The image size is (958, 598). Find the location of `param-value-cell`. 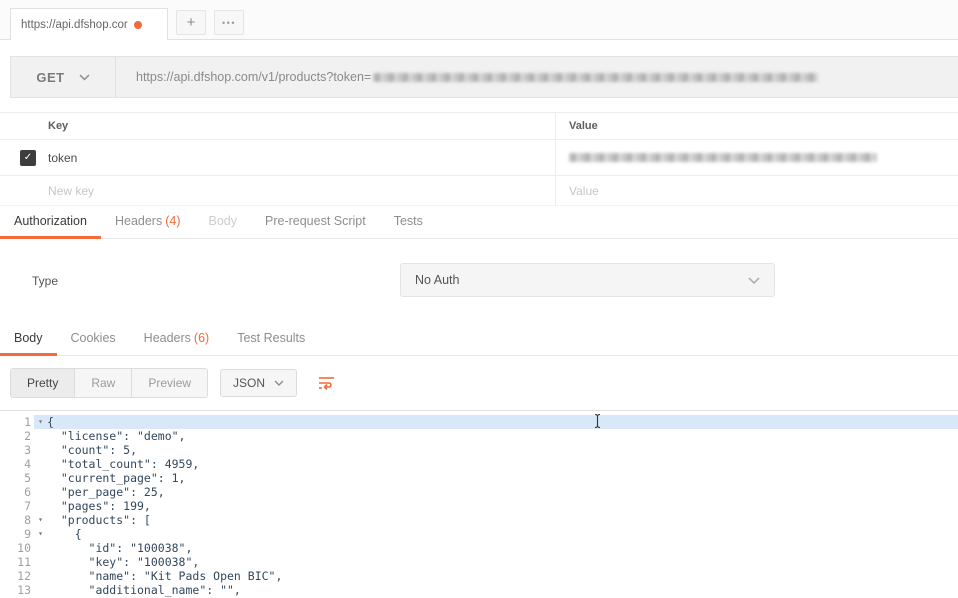

param-value-cell is located at coordinates (756, 157).